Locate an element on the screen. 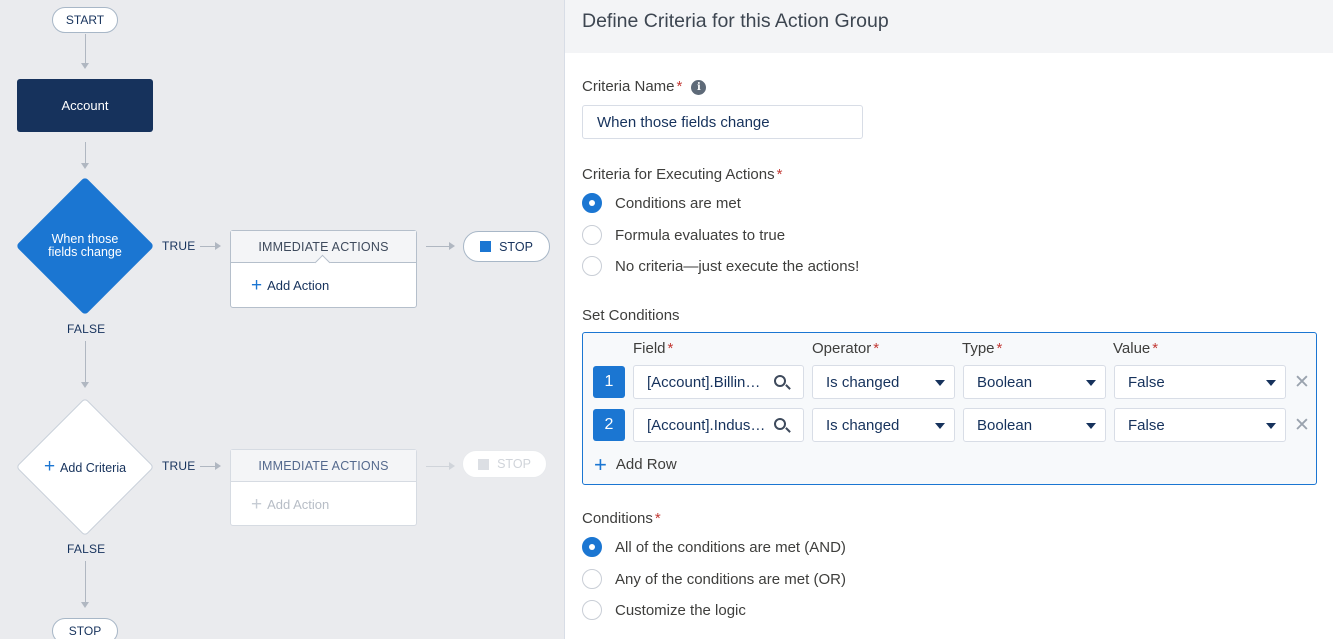 The image size is (1333, 639). stop-node: STOP is located at coordinates (506, 246).